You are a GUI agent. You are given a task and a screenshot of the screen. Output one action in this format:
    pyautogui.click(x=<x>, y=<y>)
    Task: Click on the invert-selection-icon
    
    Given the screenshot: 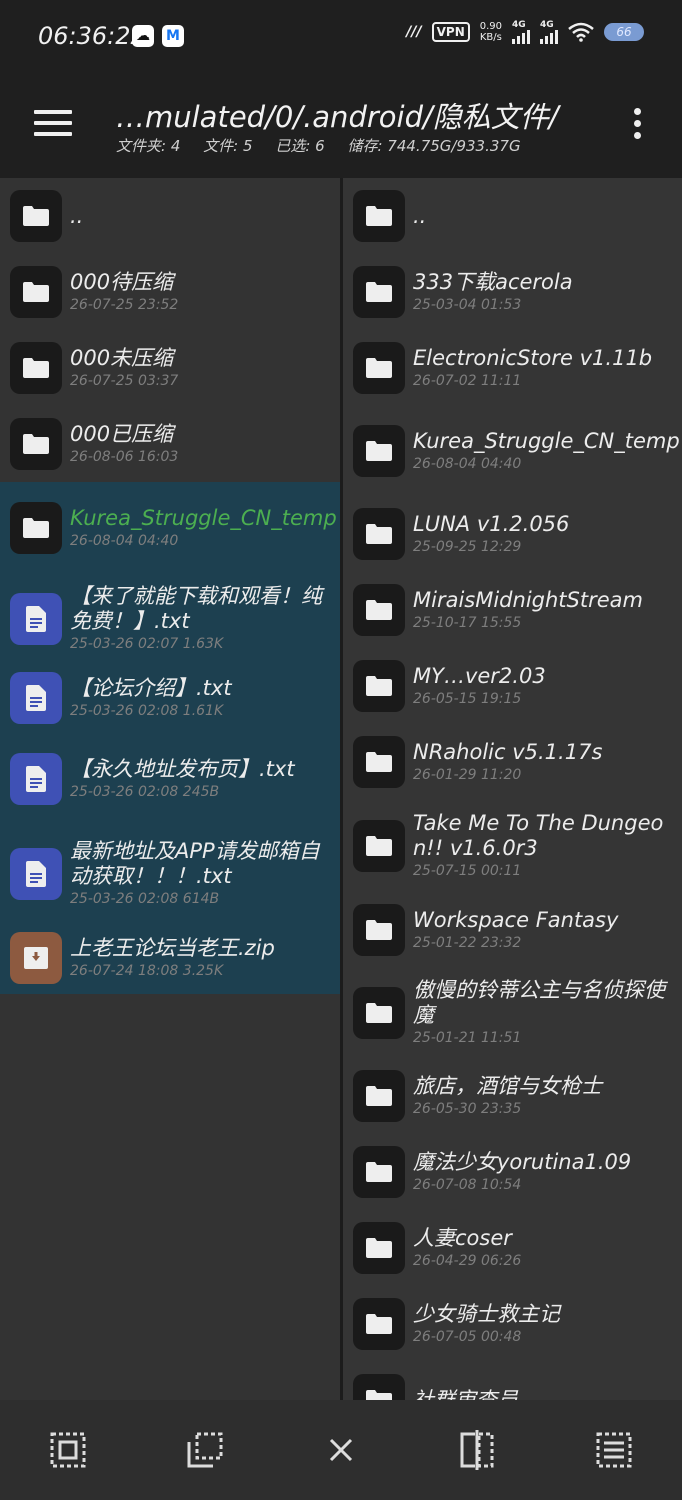 What is the action you would take?
    pyautogui.click(x=477, y=1450)
    